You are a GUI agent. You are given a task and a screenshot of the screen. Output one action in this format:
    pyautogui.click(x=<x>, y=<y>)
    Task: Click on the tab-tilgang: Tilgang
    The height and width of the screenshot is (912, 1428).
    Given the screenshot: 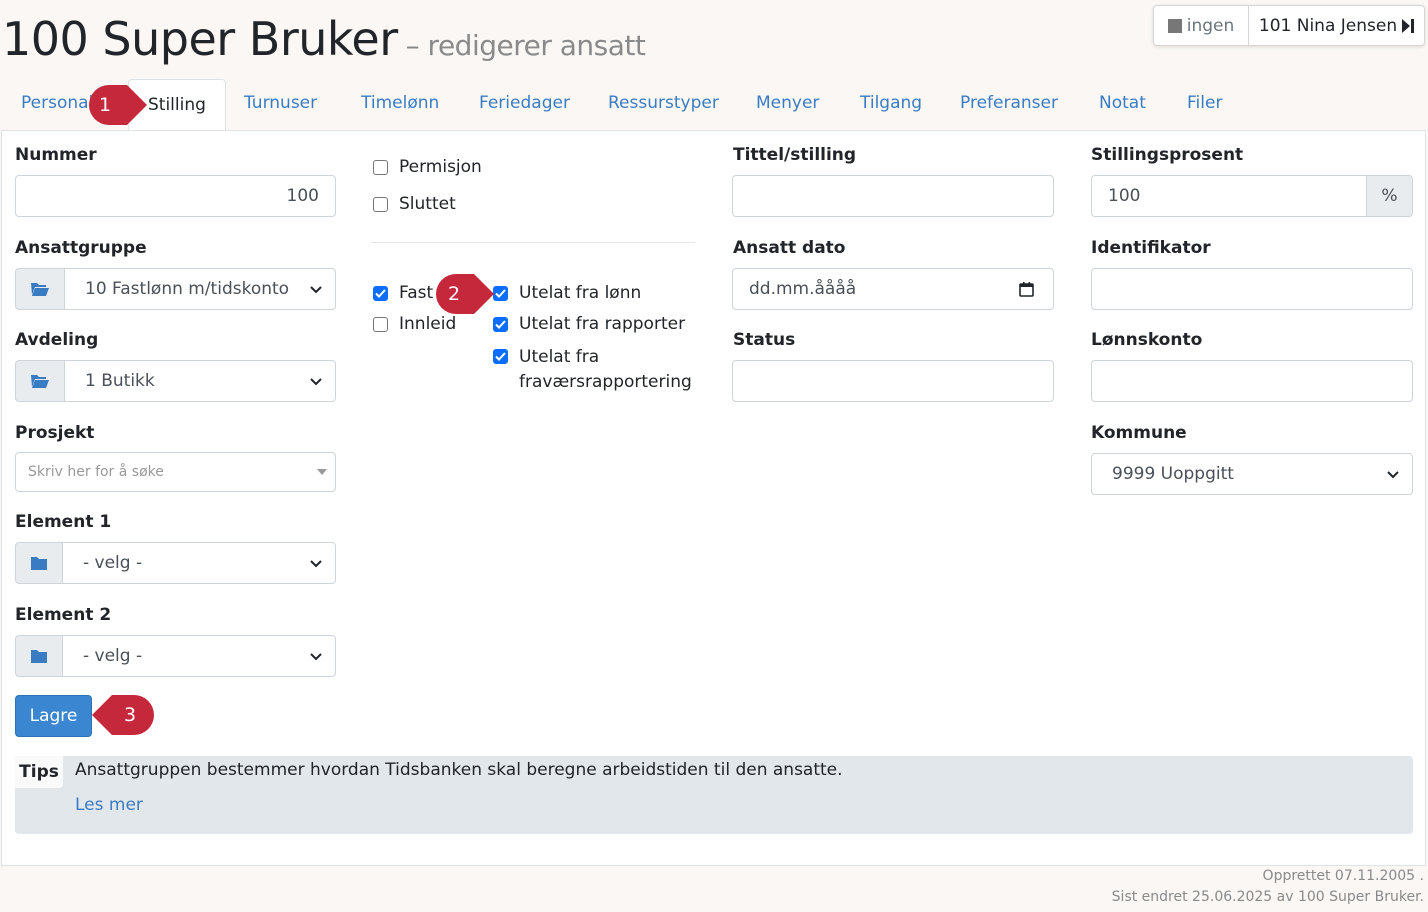 What is the action you would take?
    pyautogui.click(x=891, y=103)
    